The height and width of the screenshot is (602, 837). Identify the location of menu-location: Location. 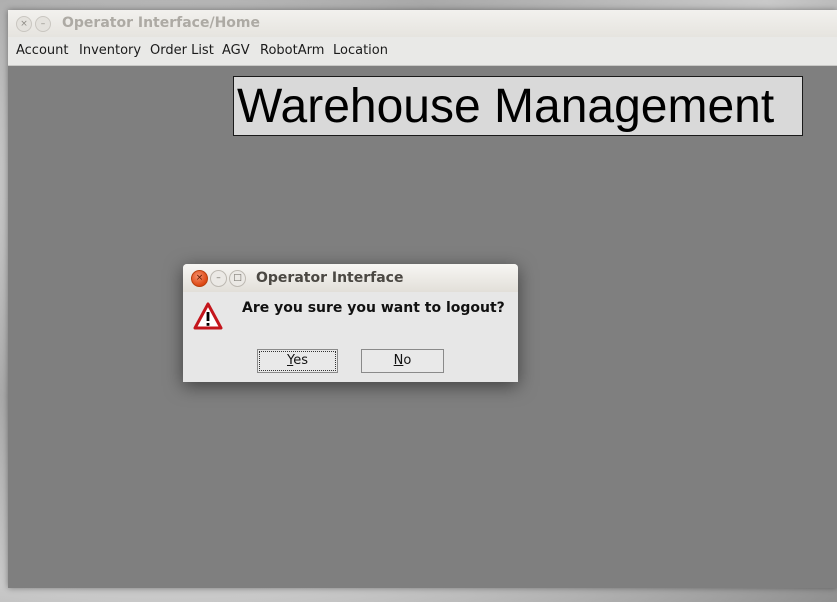
(360, 50).